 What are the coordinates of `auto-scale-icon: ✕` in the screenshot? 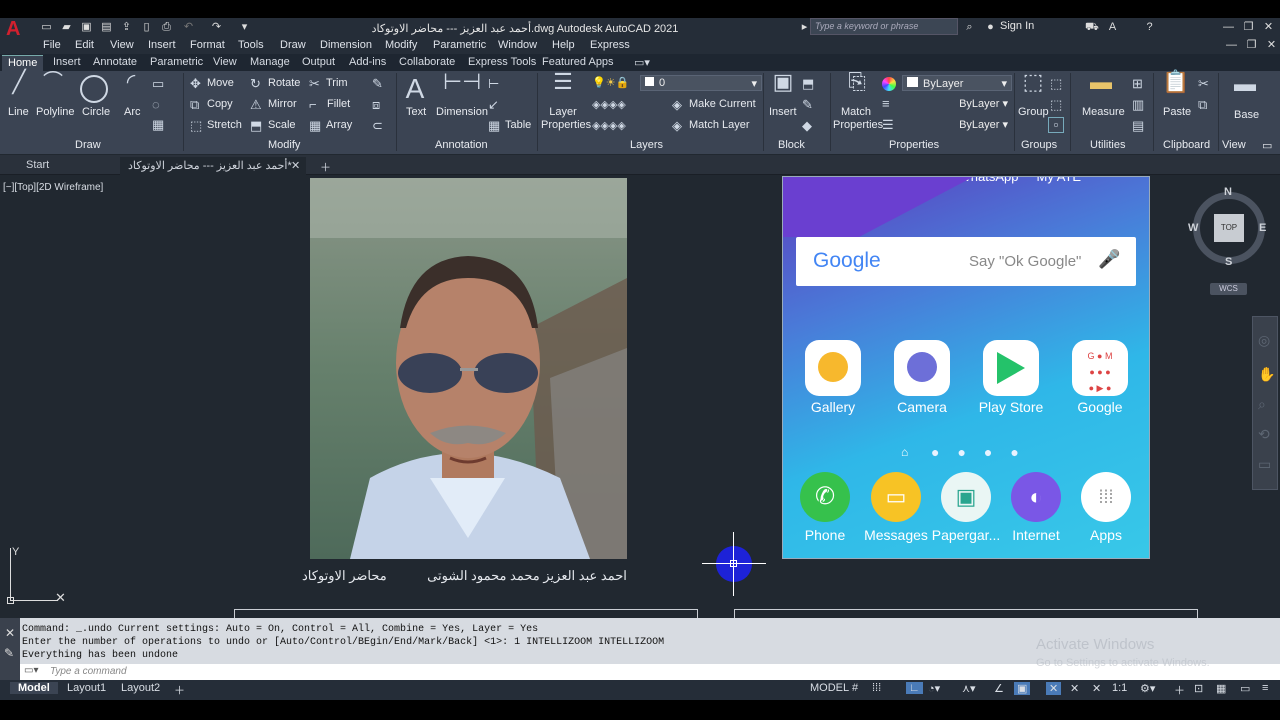 It's located at (1096, 688).